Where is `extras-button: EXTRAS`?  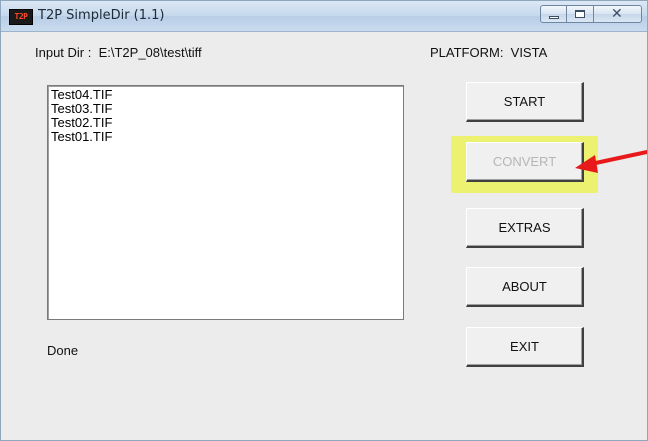
extras-button: EXTRAS is located at coordinates (525, 228).